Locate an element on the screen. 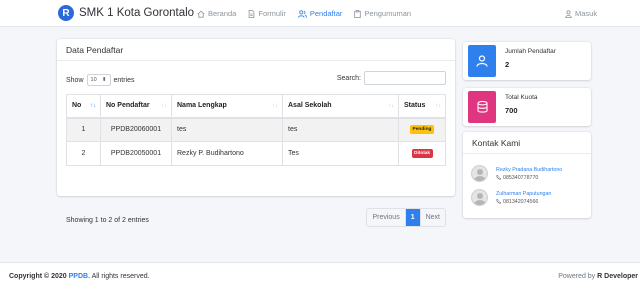  table-row: 1 PPDB20060001 tes tes Pending is located at coordinates (256, 129).